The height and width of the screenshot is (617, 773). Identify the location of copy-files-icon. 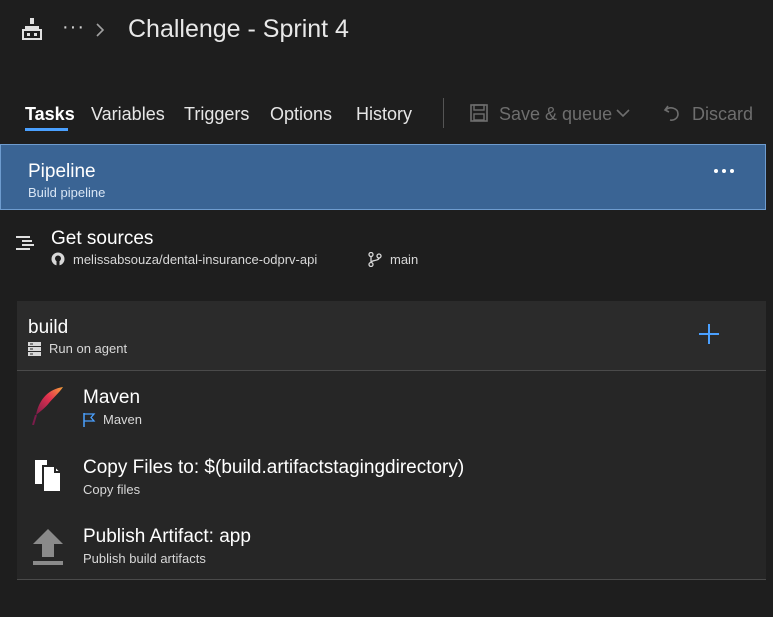
(48, 476).